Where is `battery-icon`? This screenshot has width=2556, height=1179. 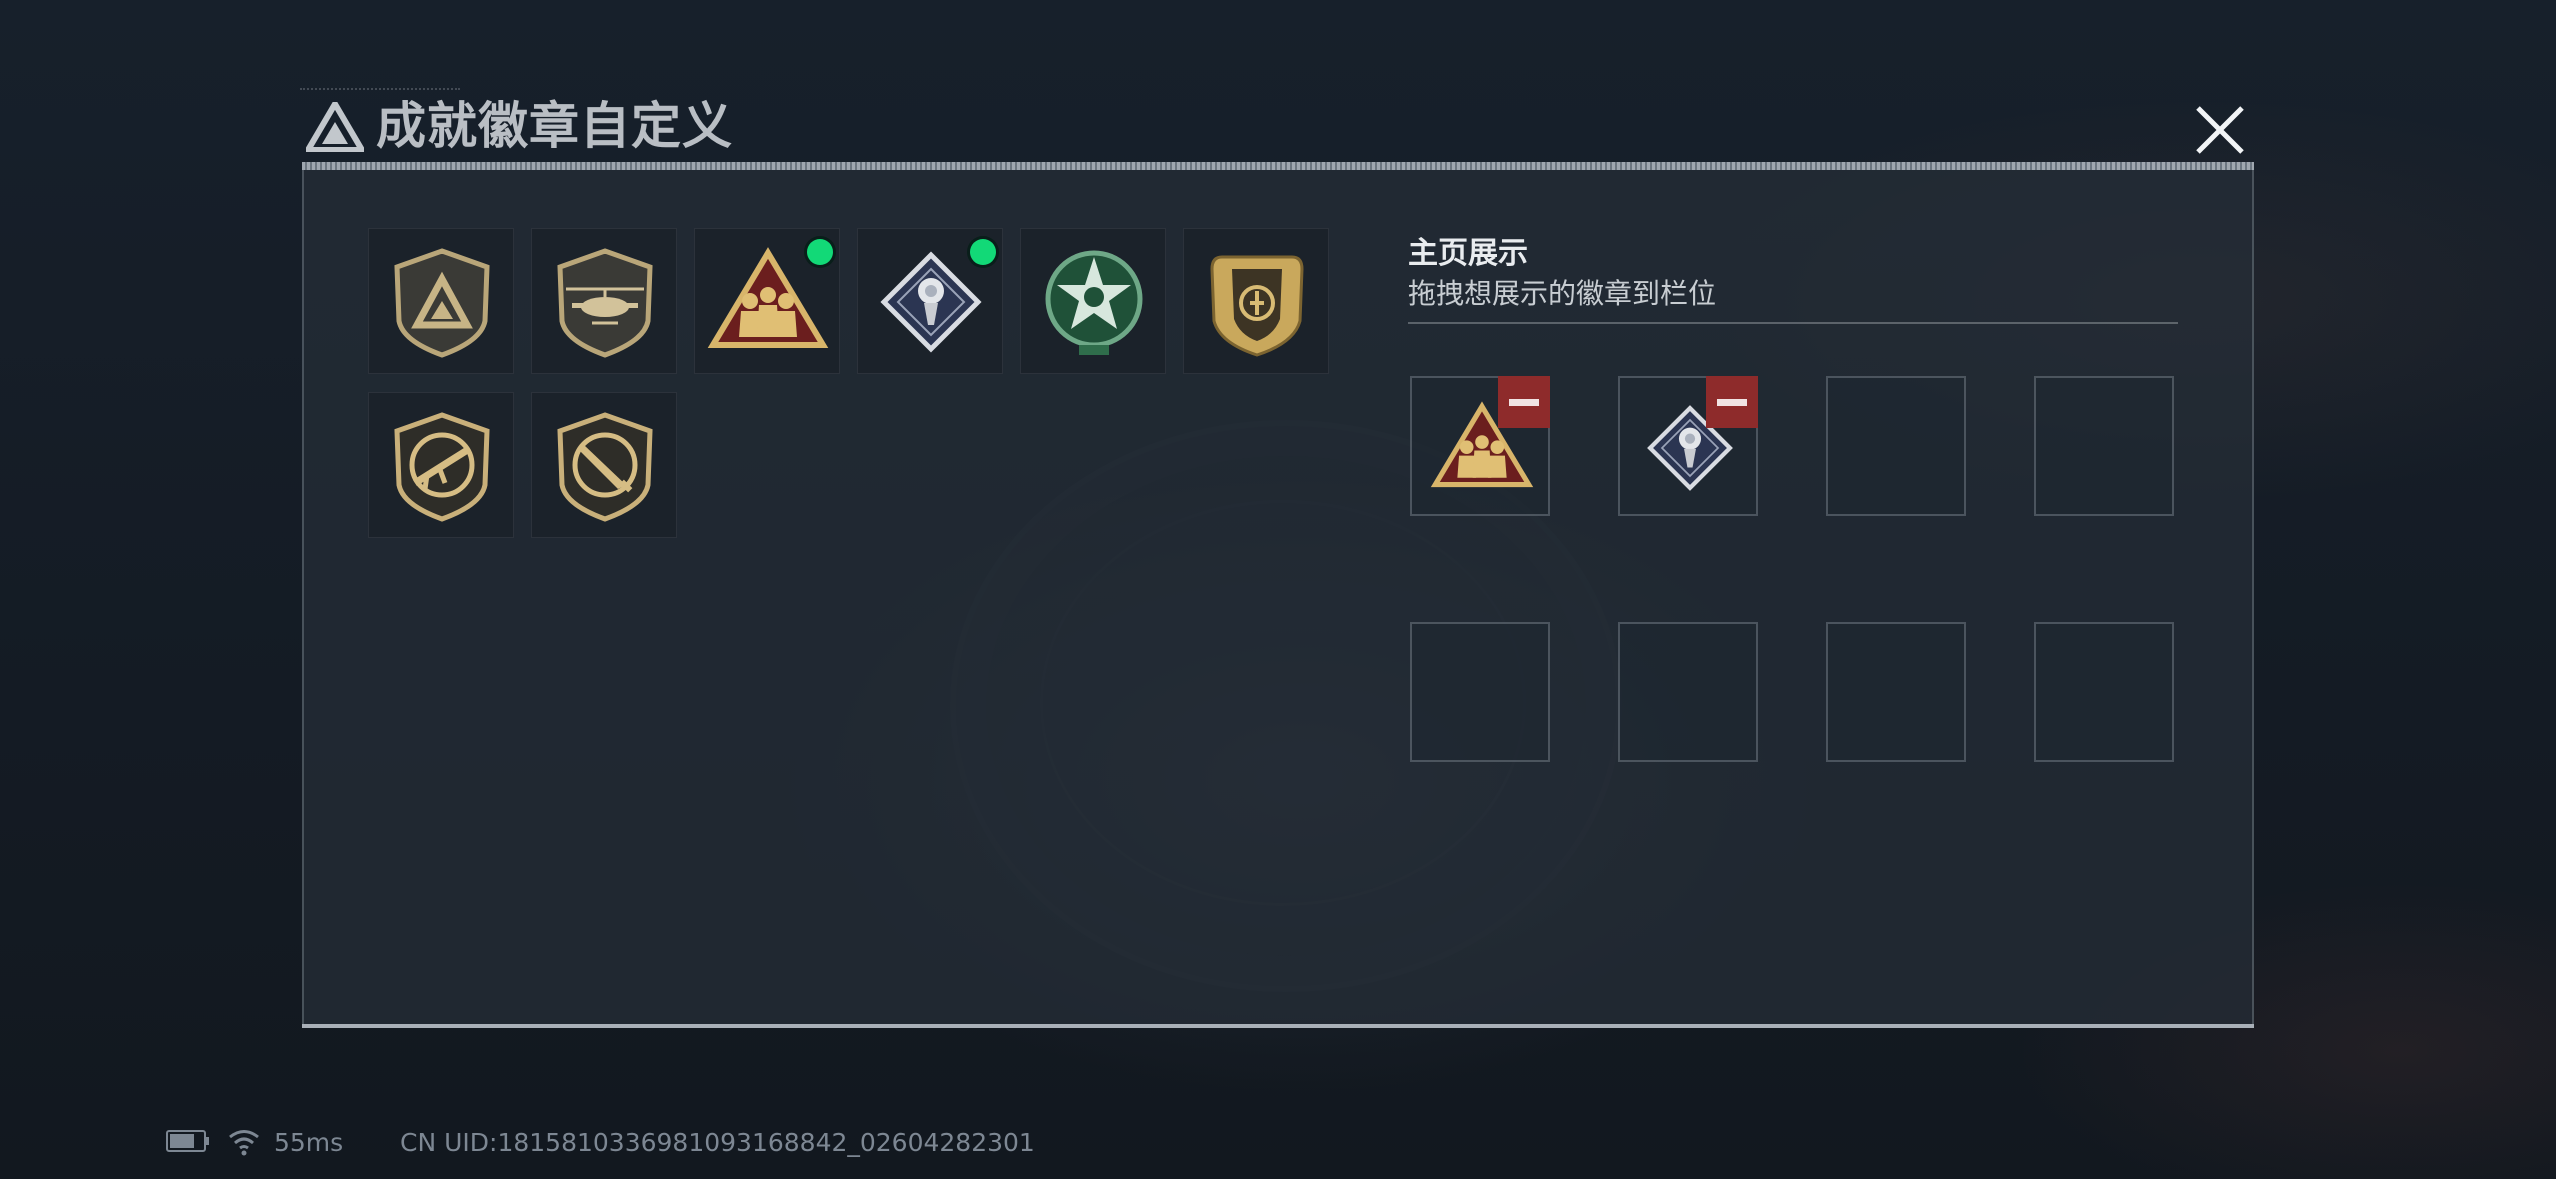 battery-icon is located at coordinates (187, 1141).